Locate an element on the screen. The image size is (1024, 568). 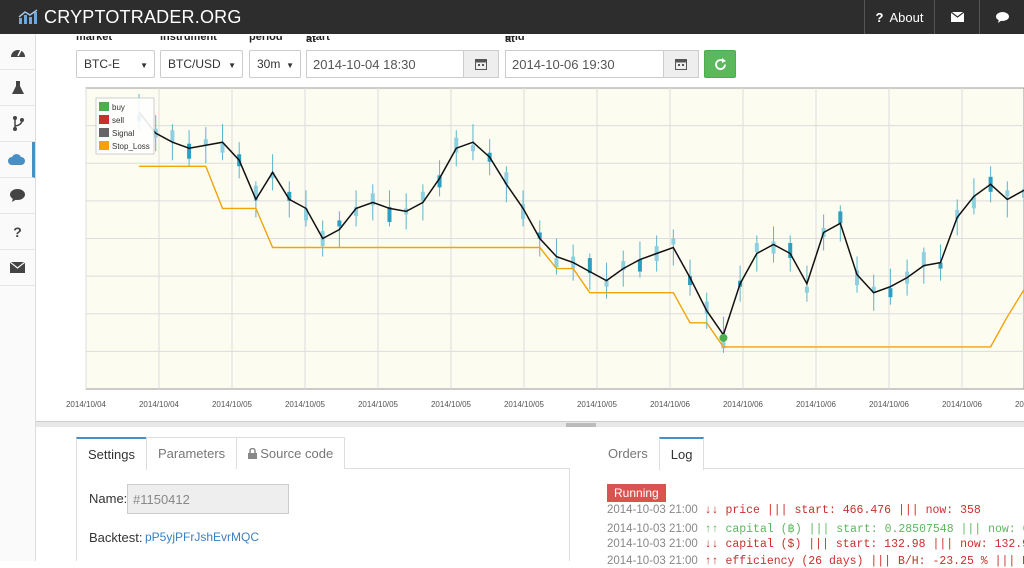
legend-label: sell is located at coordinates (118, 120).